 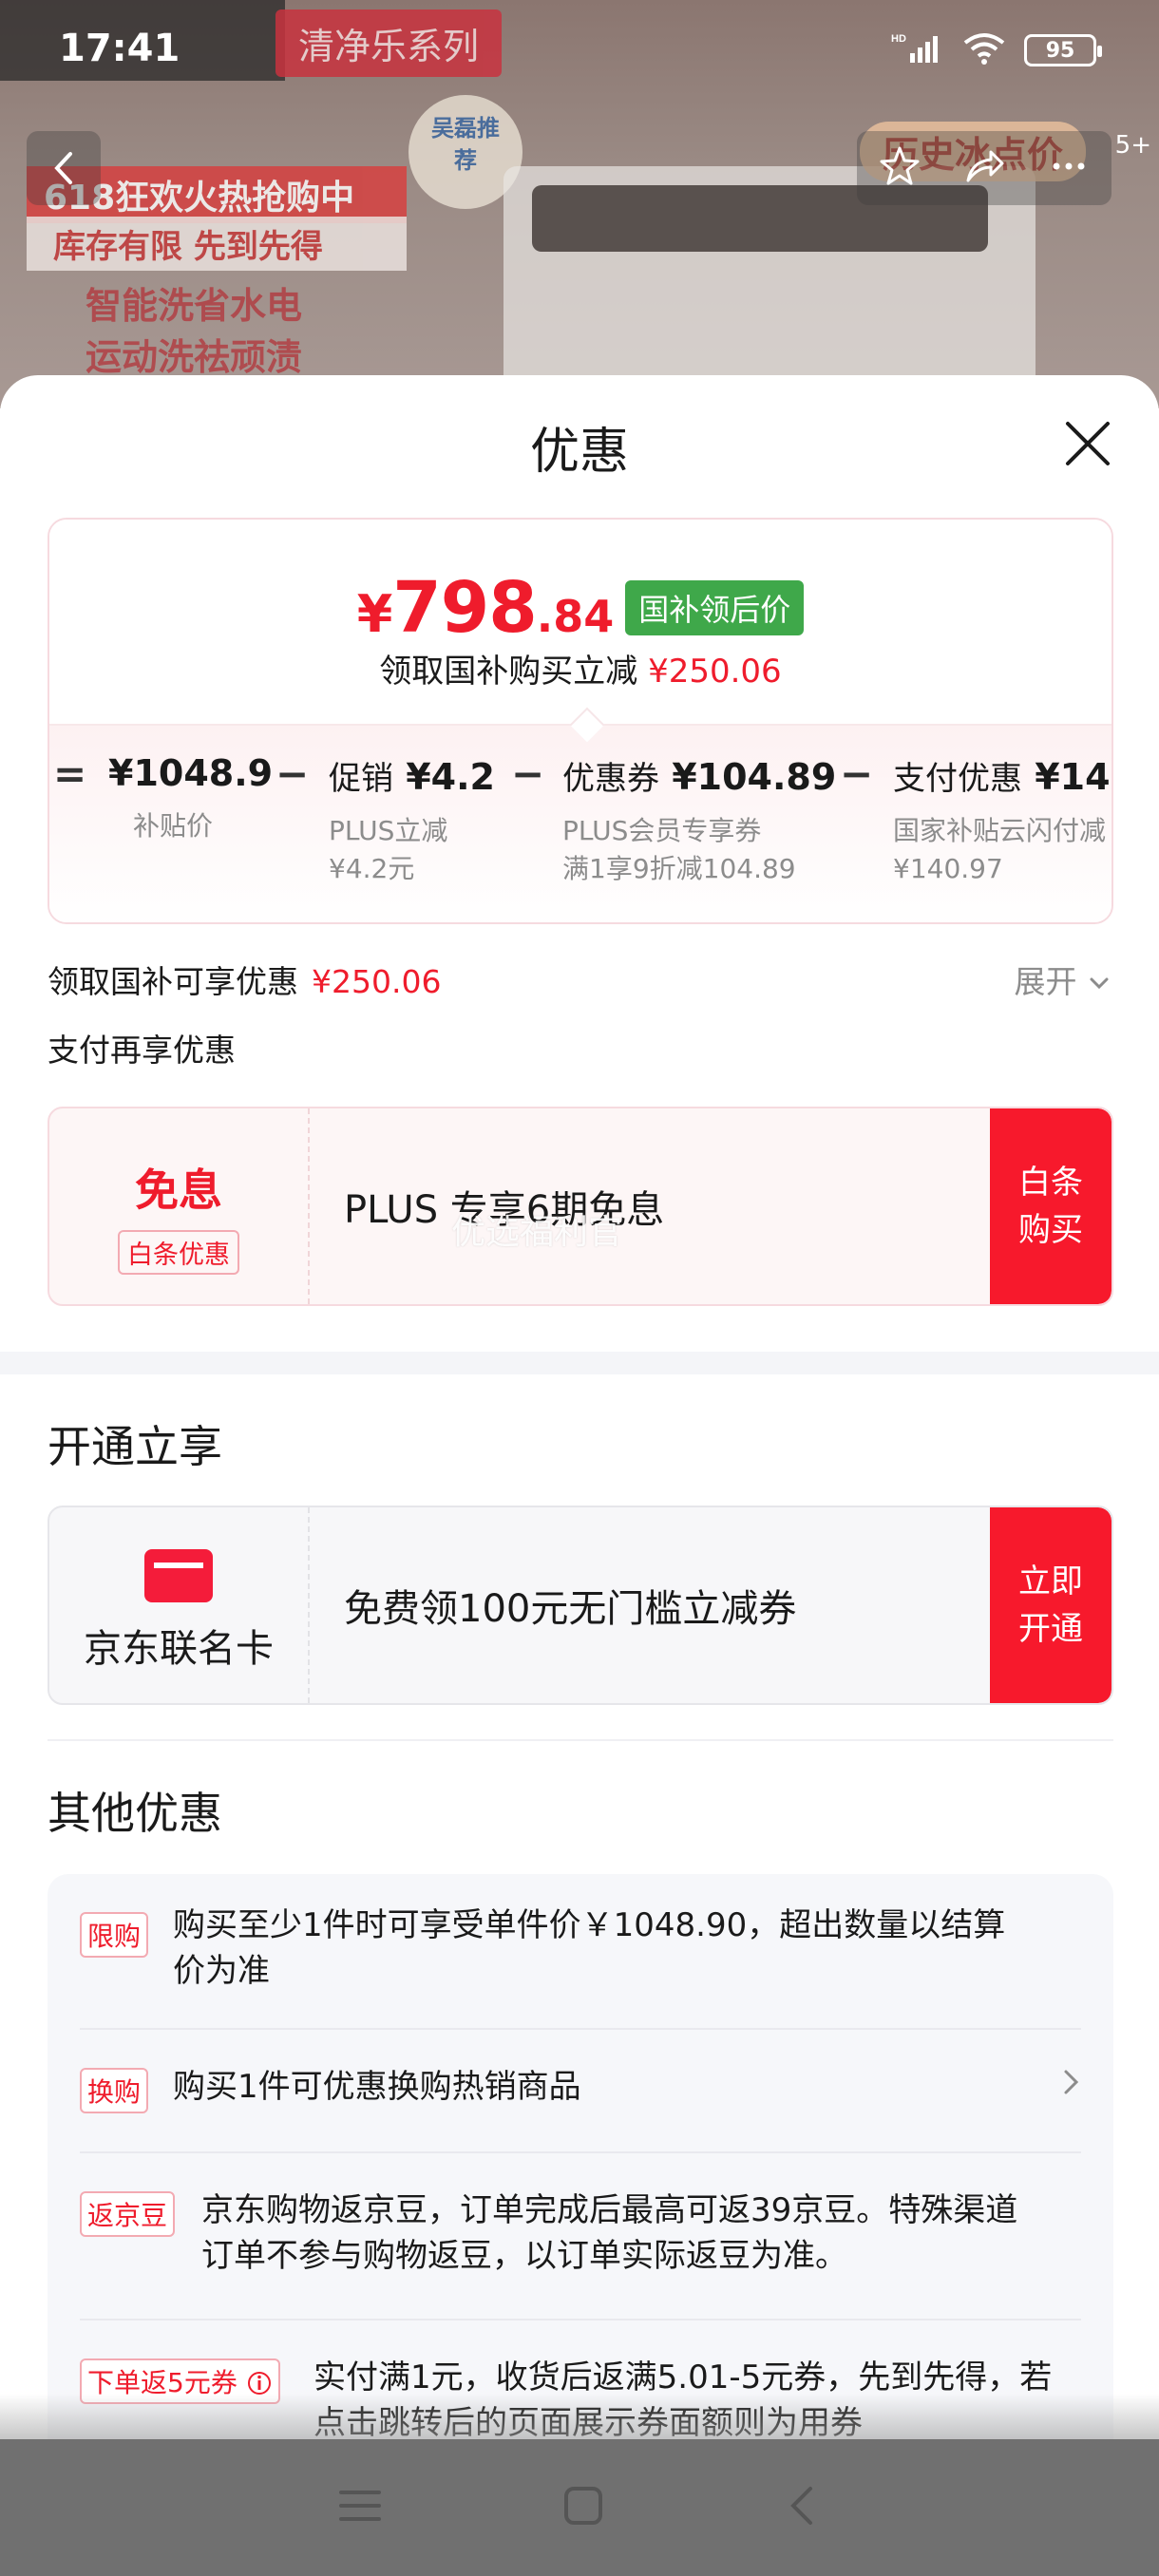 I want to click on share-icon, so click(x=984, y=168).